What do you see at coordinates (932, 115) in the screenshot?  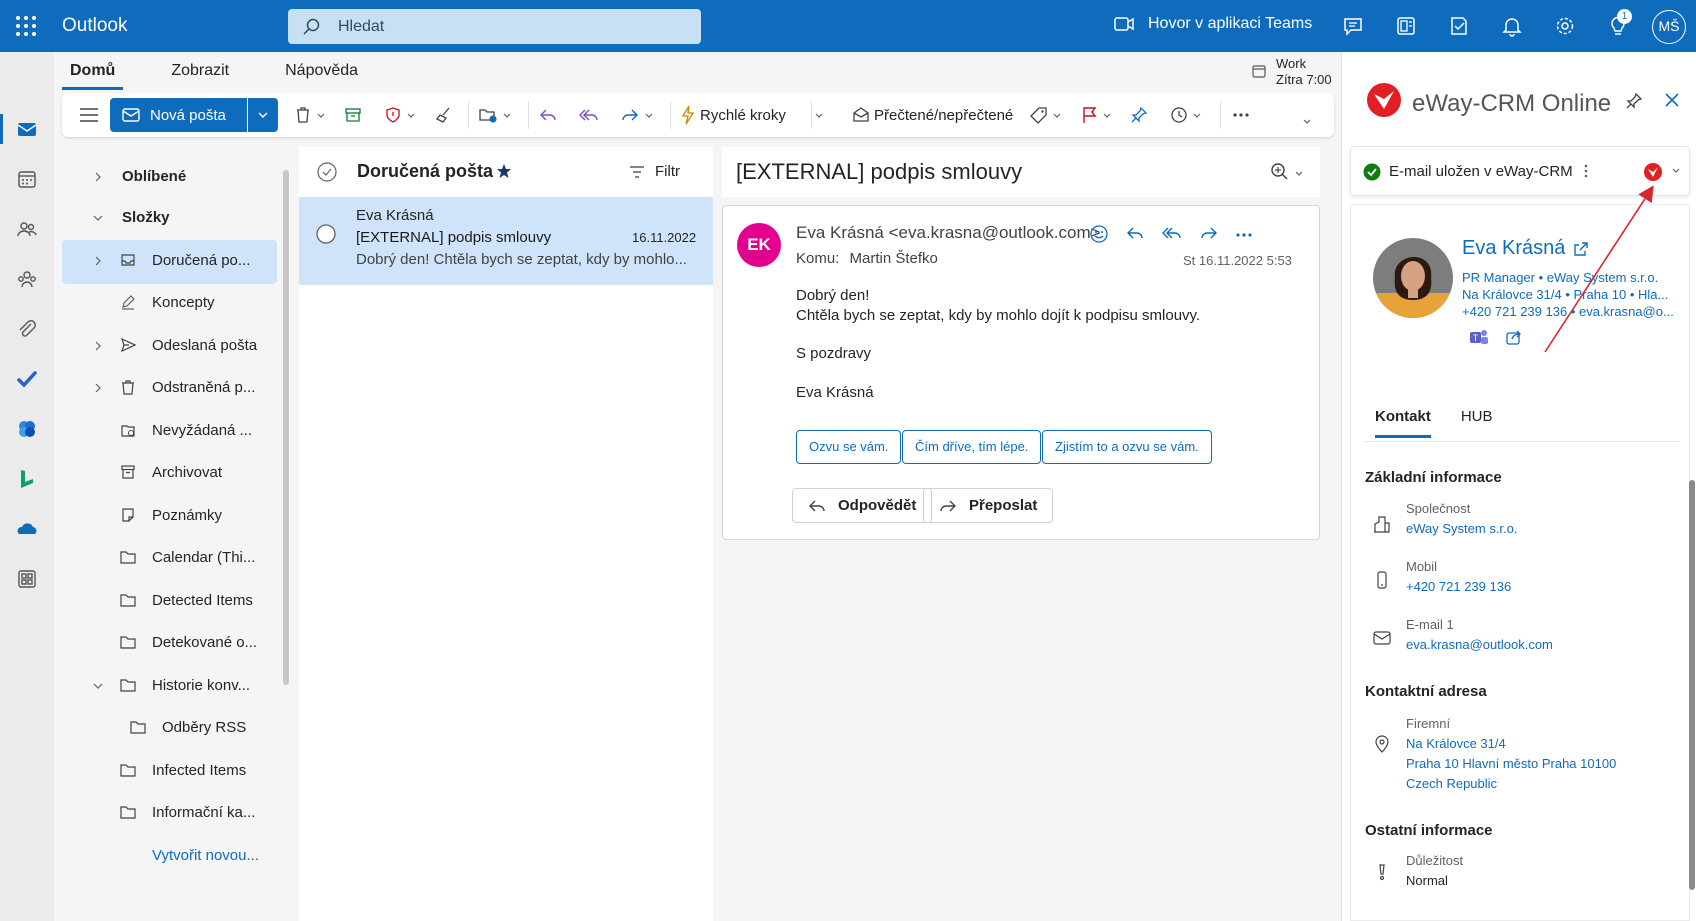 I see `read-unread-button: Přečtené/nepřečtené` at bounding box center [932, 115].